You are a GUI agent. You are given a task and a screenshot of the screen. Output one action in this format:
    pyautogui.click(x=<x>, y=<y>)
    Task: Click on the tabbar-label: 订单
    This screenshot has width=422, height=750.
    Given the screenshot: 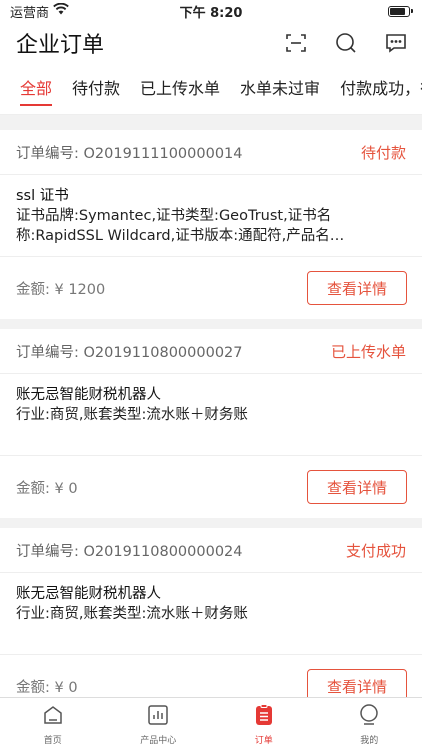 What is the action you would take?
    pyautogui.click(x=263, y=740)
    